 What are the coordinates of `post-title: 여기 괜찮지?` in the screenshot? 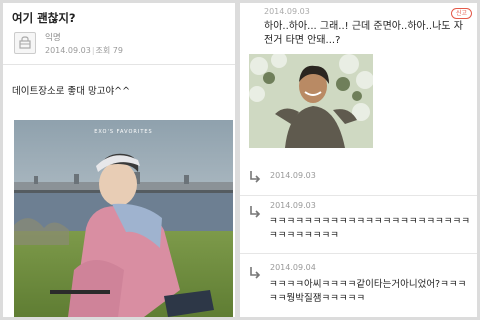 It's located at (44, 18).